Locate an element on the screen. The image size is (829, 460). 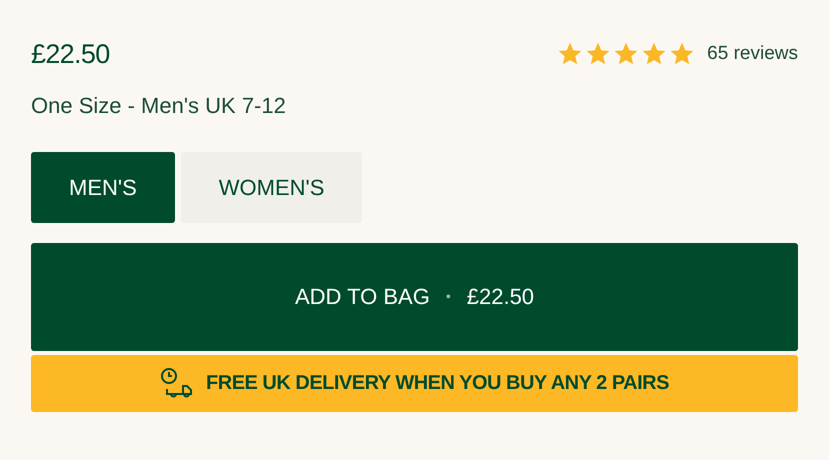
button-price: £22.50 is located at coordinates (500, 297).